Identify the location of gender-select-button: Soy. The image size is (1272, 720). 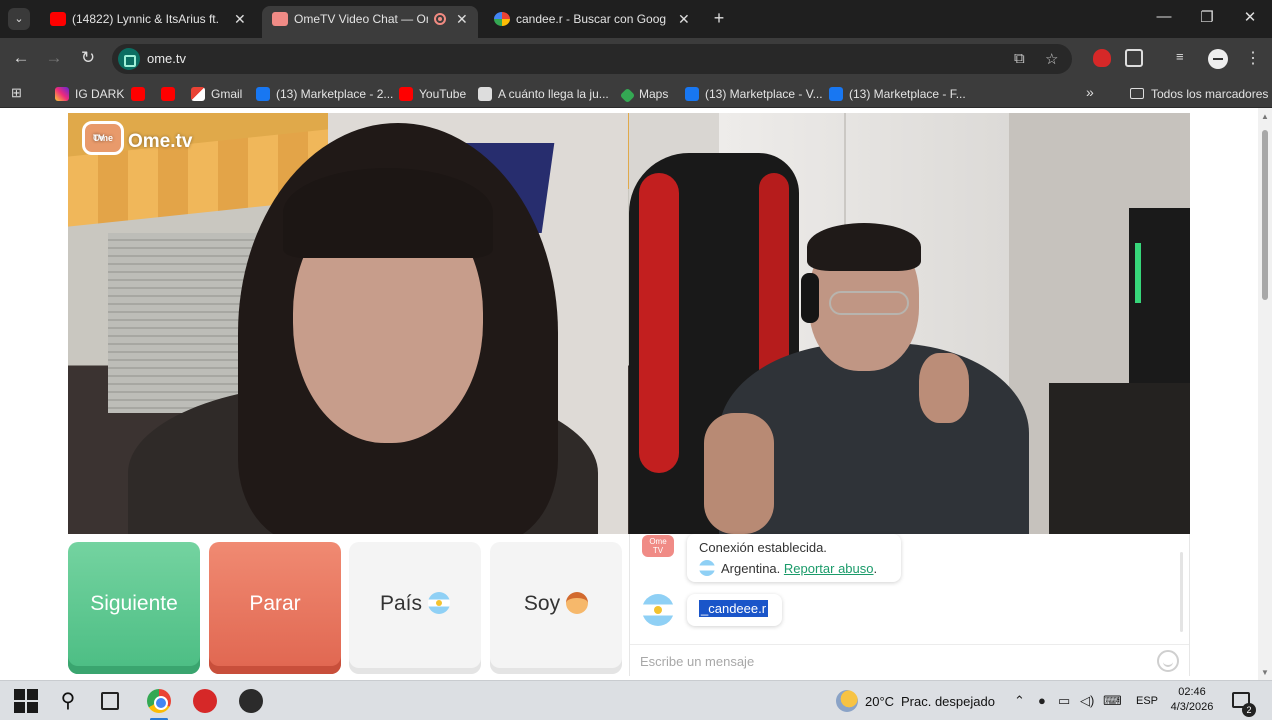
(556, 608).